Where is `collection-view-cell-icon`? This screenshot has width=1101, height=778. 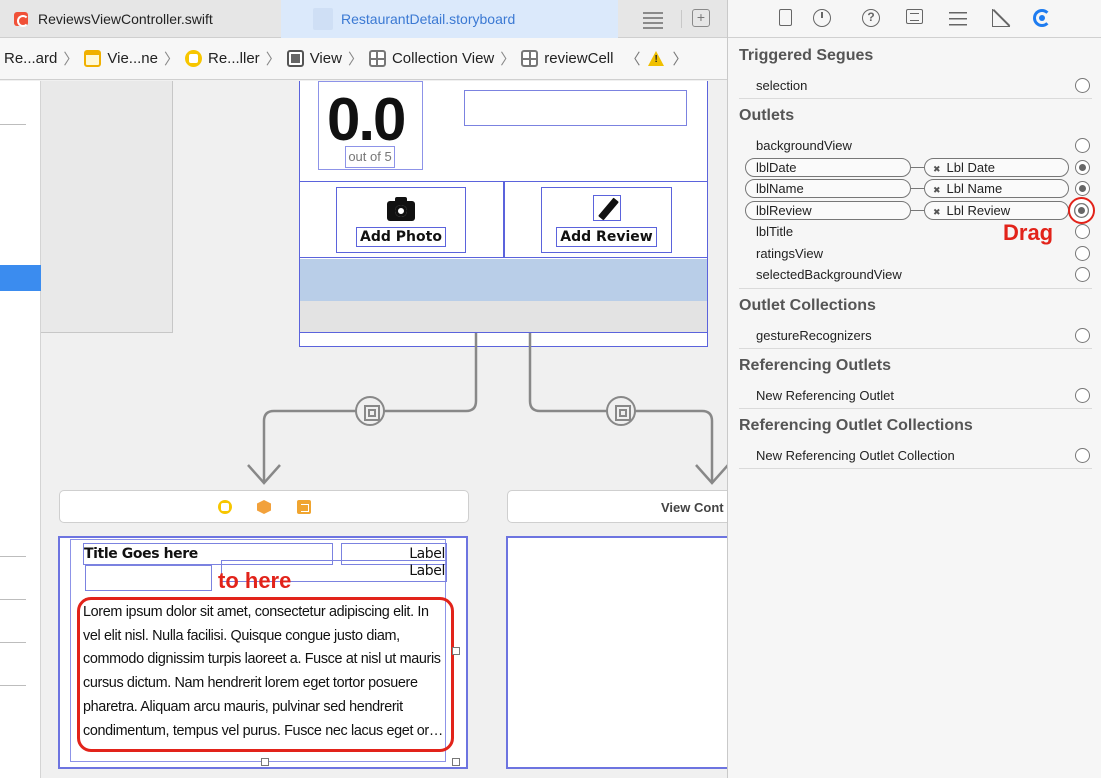
collection-view-cell-icon is located at coordinates (530, 58).